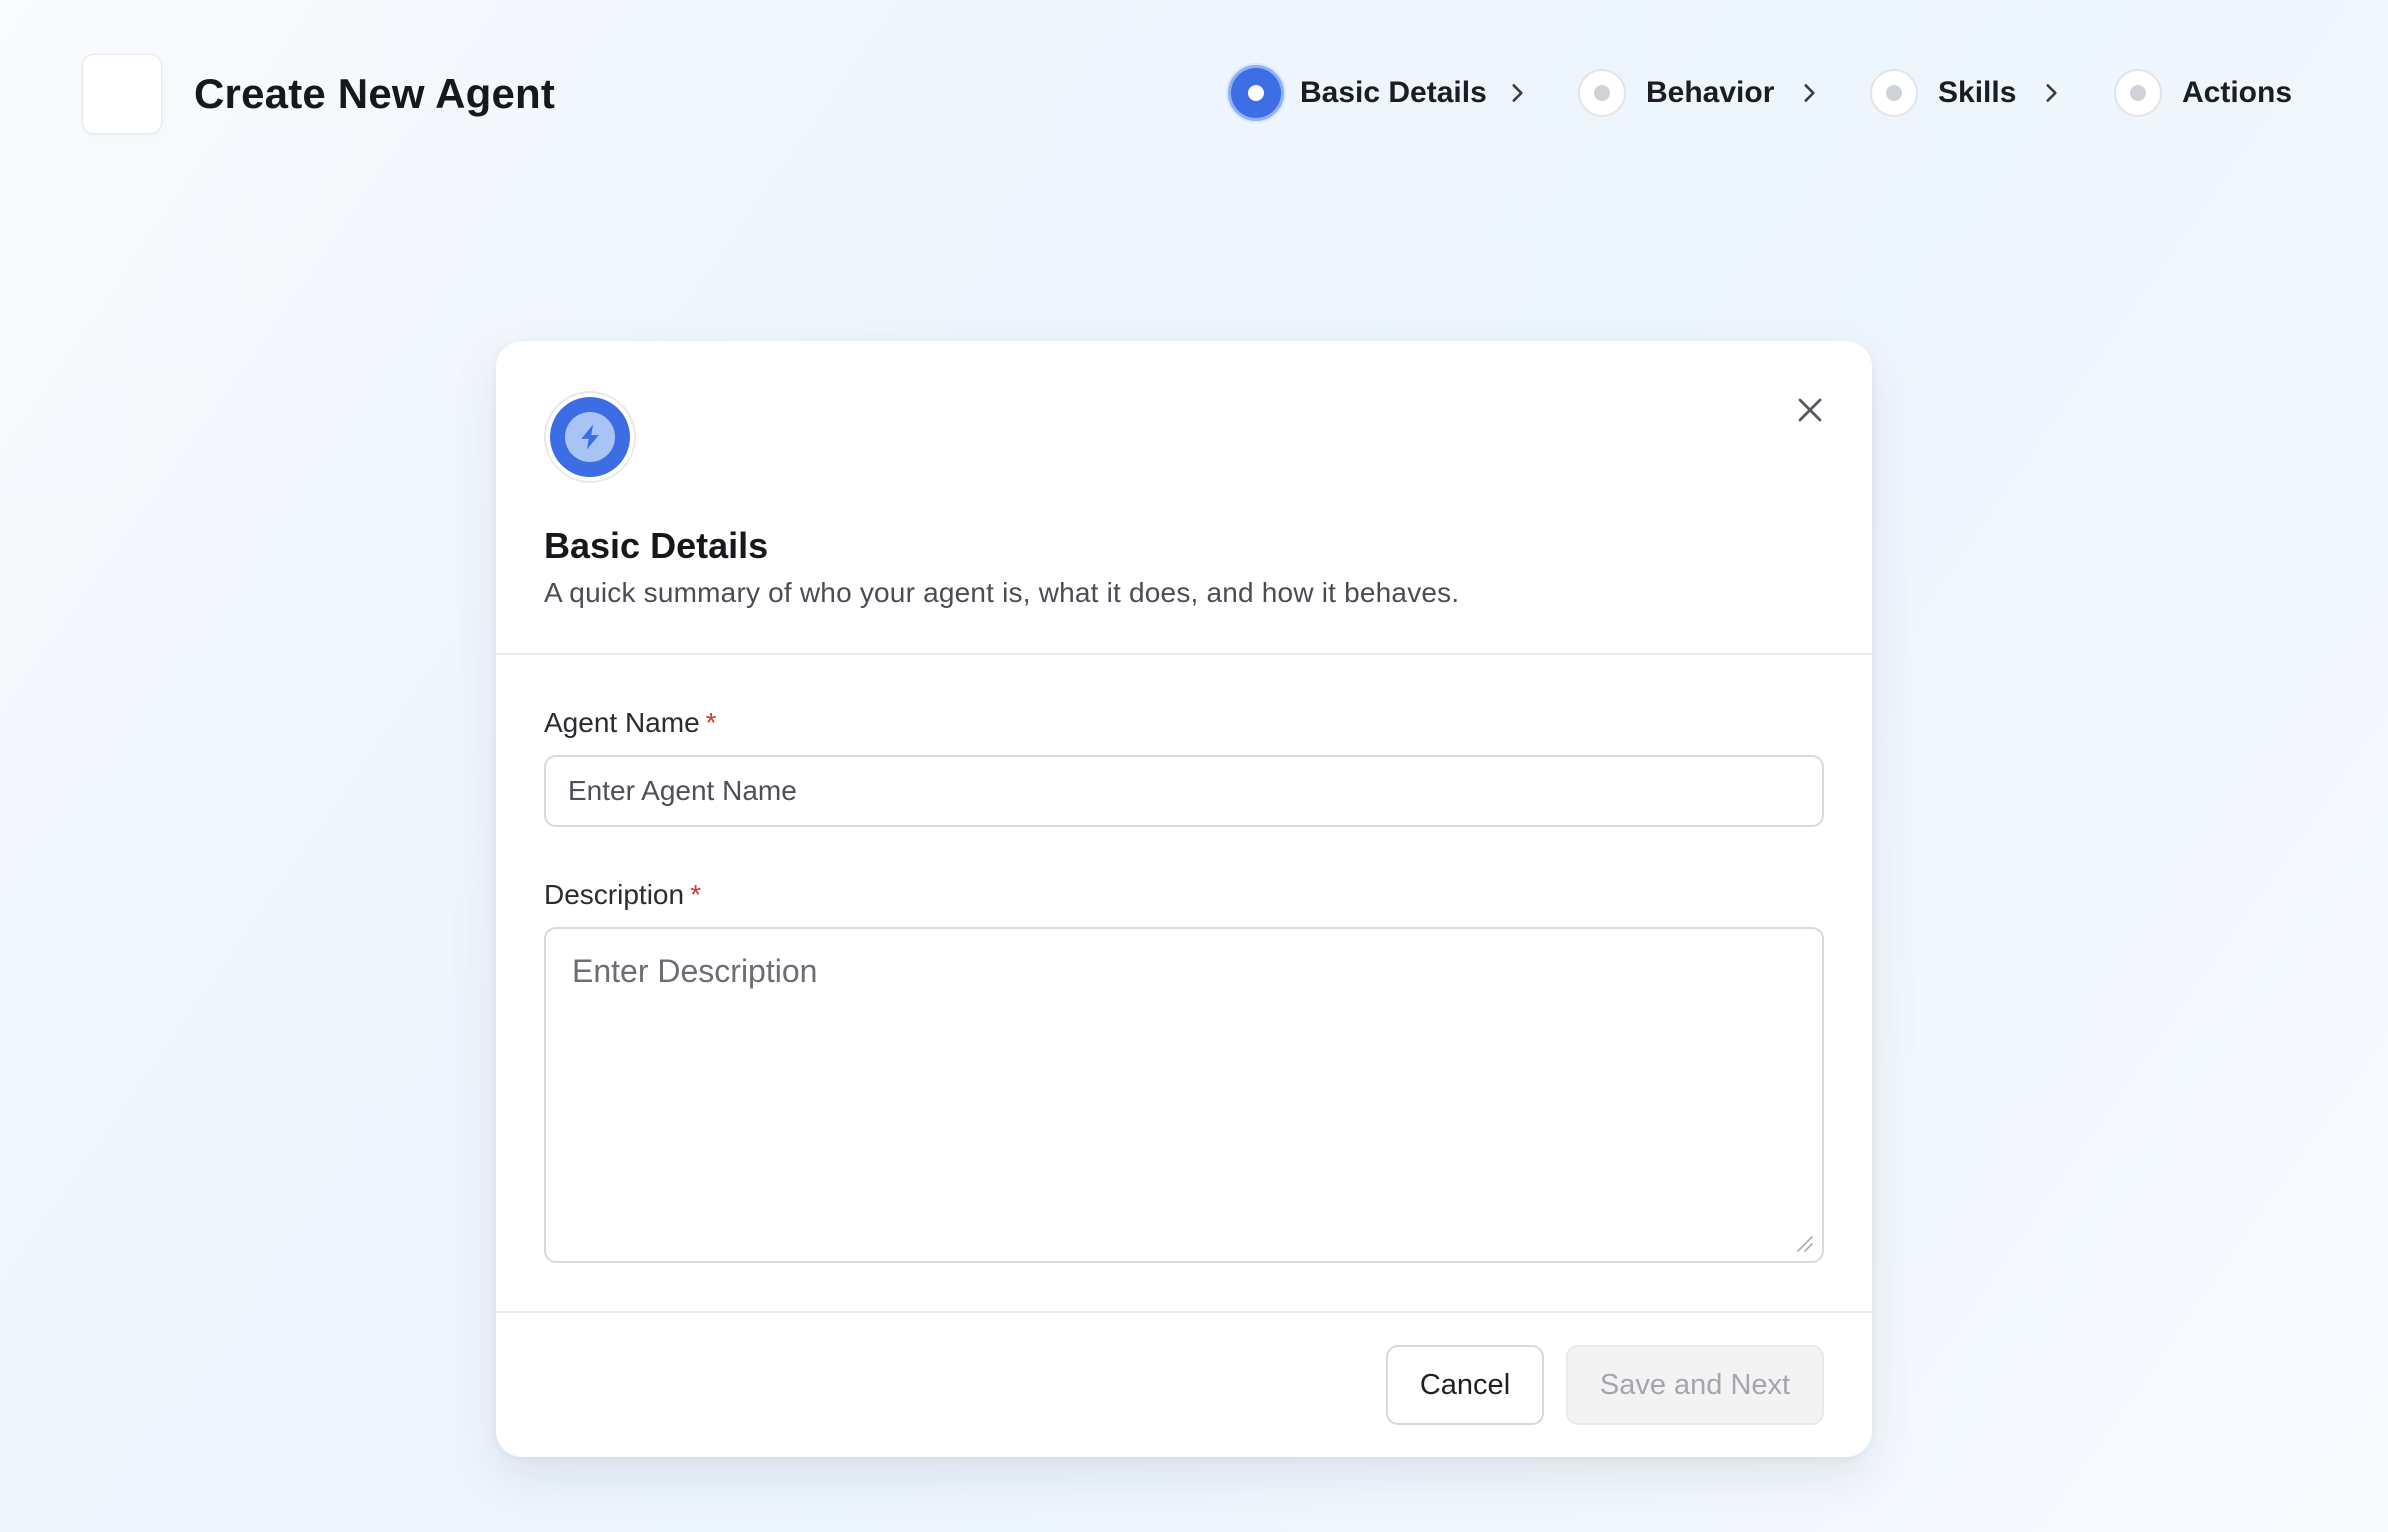  Describe the element at coordinates (1465, 1385) in the screenshot. I see `cancel-button: Cancel` at that location.